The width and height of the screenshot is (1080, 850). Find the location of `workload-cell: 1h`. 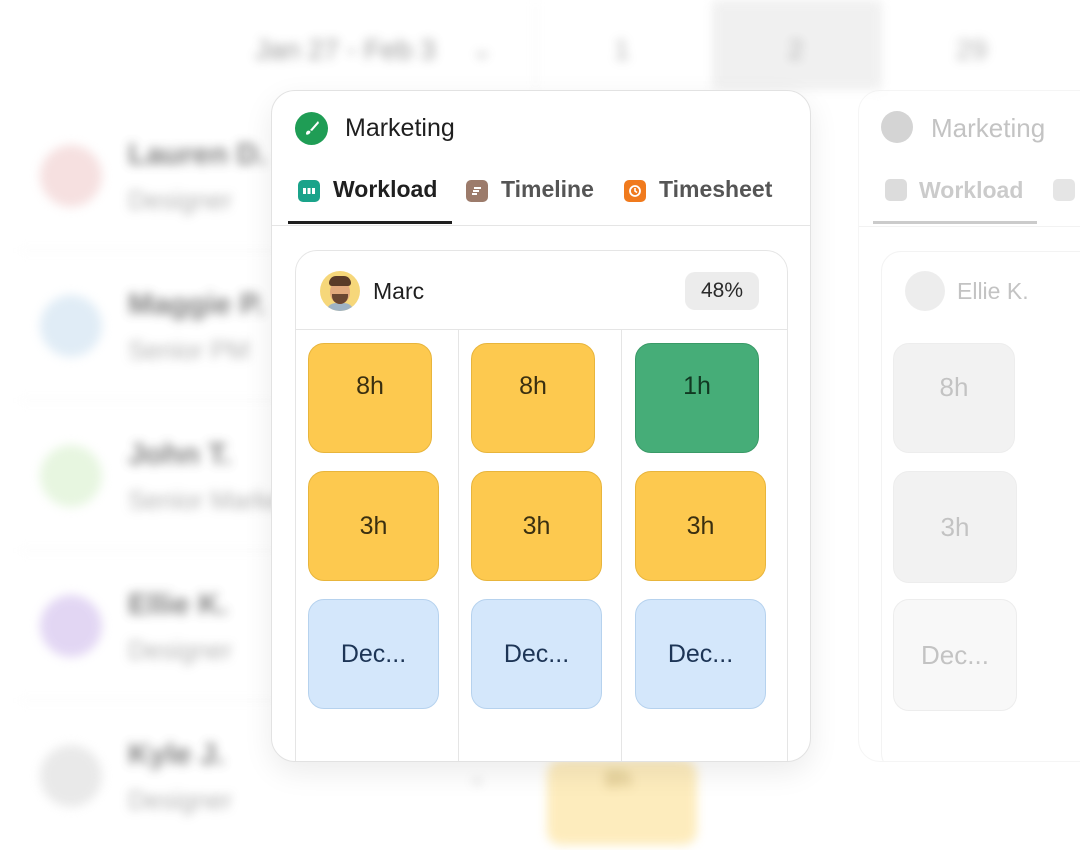

workload-cell: 1h is located at coordinates (697, 398).